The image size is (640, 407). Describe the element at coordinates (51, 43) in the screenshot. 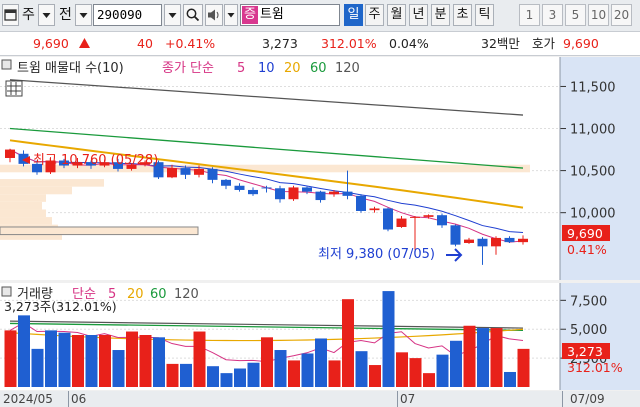

I see `current-price: 9,690` at that location.